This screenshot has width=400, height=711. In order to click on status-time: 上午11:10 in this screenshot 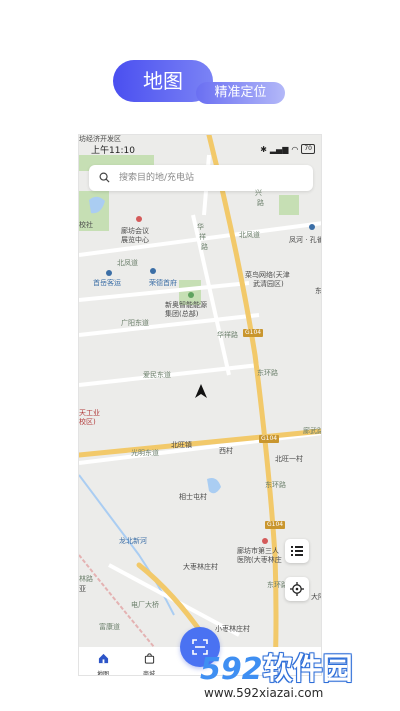, I will do `click(113, 151)`.